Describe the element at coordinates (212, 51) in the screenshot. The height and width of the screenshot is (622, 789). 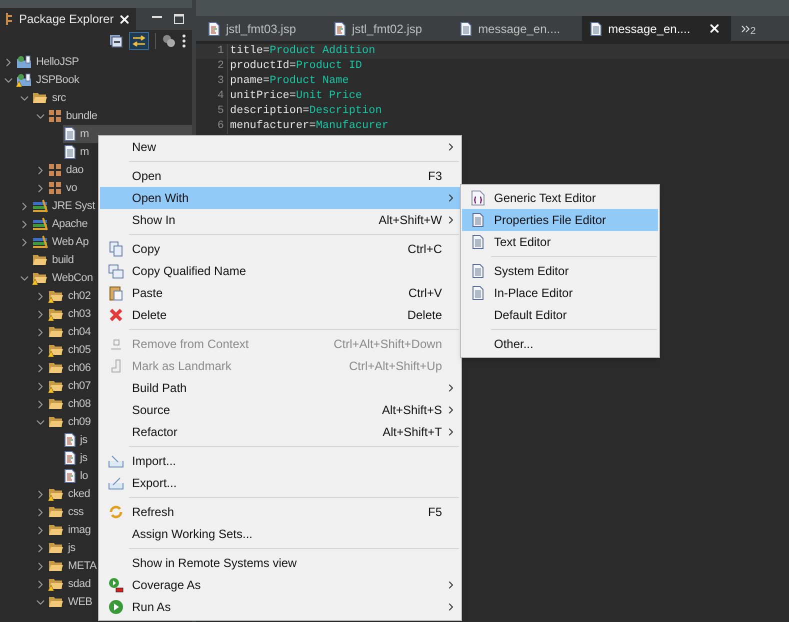
I see `line-number: 1` at that location.